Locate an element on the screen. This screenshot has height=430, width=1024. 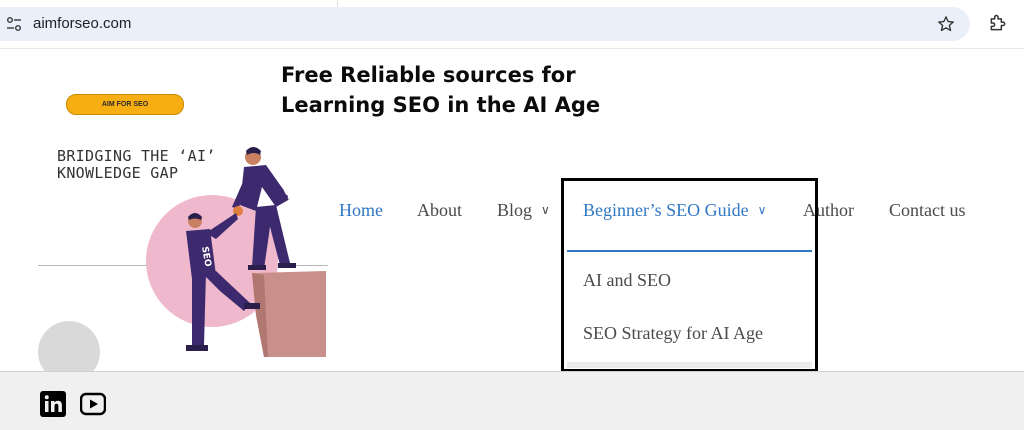
nav-label: Home is located at coordinates (361, 210).